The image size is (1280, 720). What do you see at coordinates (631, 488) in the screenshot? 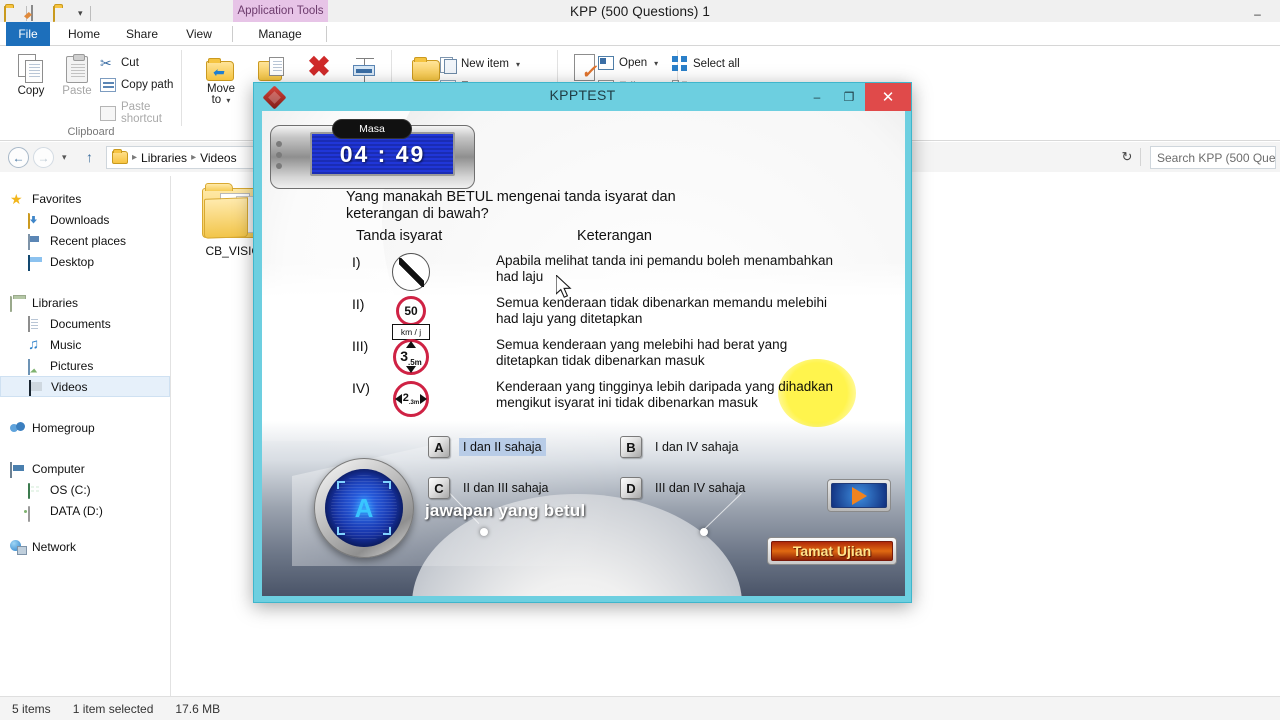
I see `answer-key-d: D` at bounding box center [631, 488].